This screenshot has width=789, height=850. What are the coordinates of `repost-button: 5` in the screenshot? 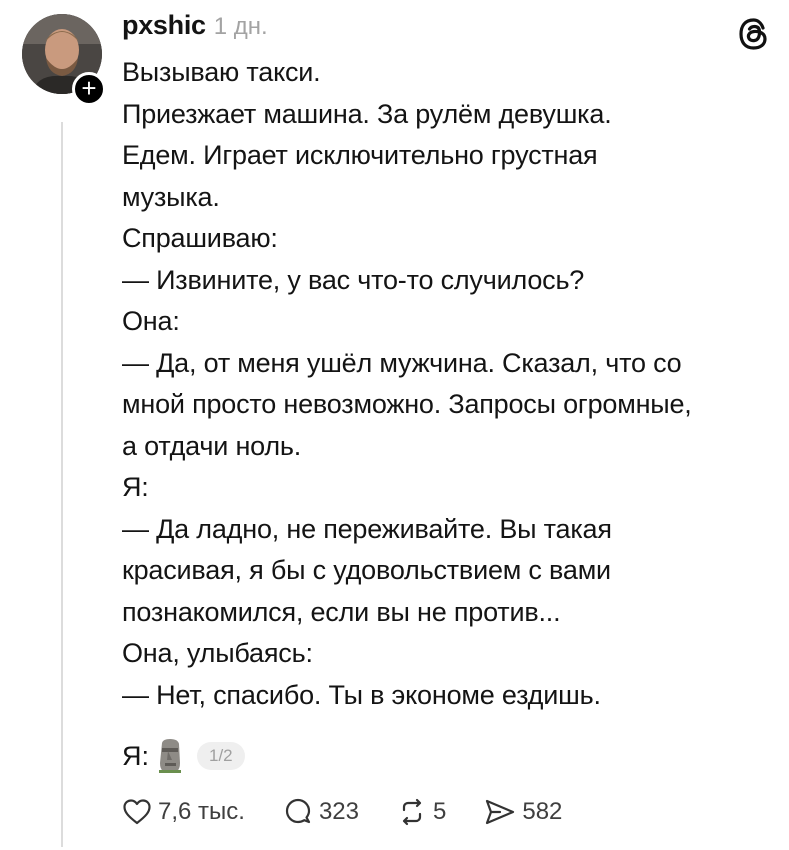 It's located at (421, 812).